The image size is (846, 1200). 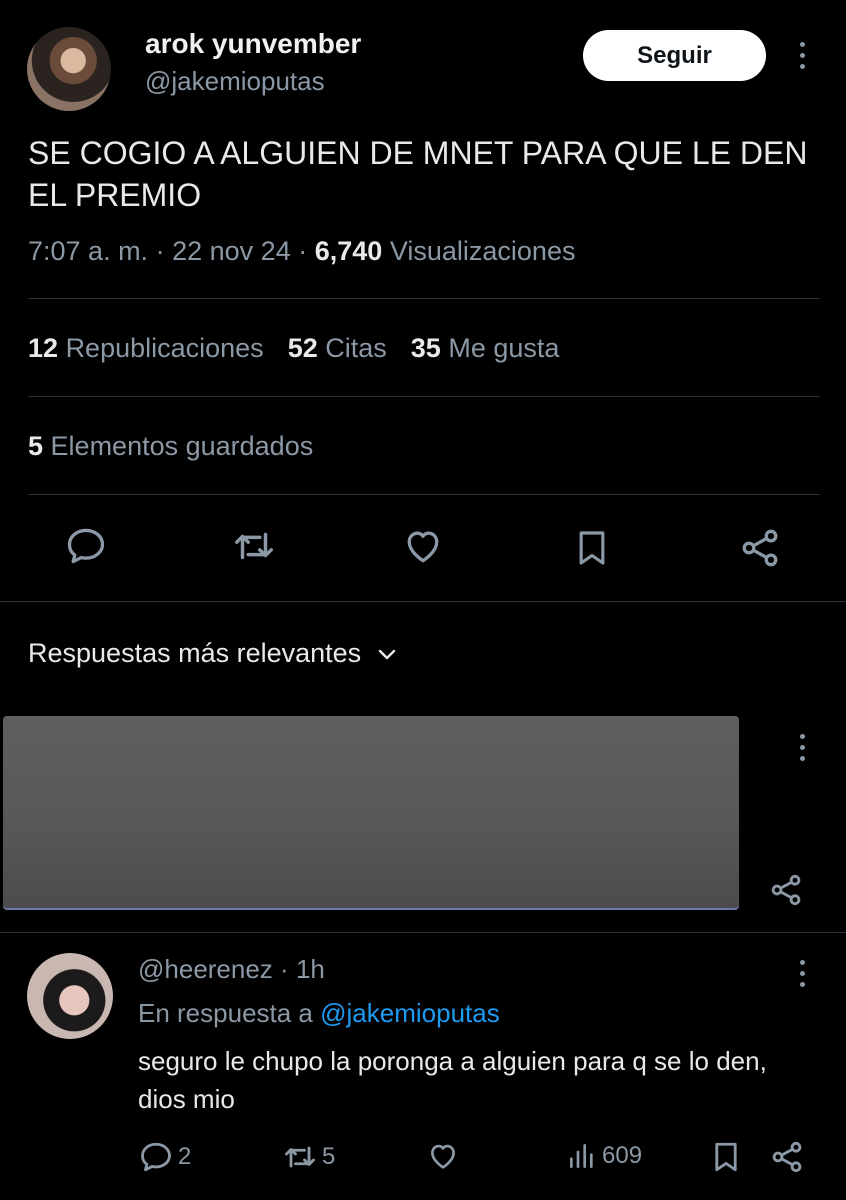 I want to click on tweet-time: 7:07 a. m., so click(x=88, y=251).